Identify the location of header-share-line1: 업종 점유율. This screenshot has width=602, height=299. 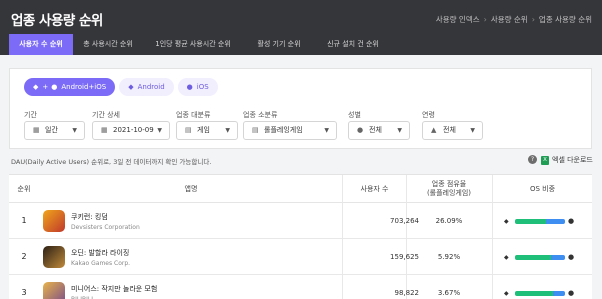
(449, 184).